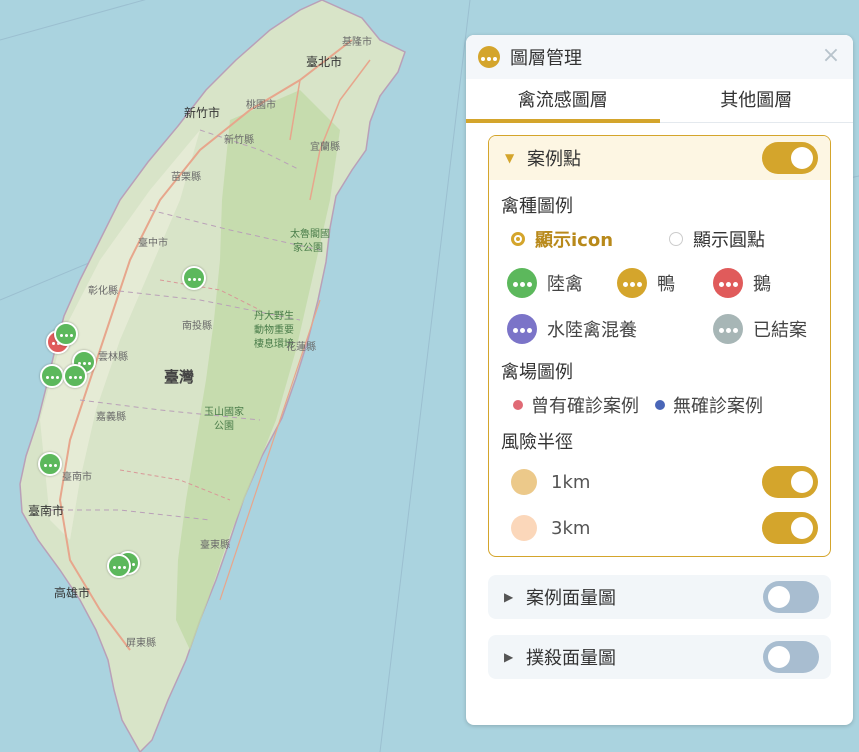 This screenshot has width=859, height=752. What do you see at coordinates (632, 283) in the screenshot?
I see `duck-icon` at bounding box center [632, 283].